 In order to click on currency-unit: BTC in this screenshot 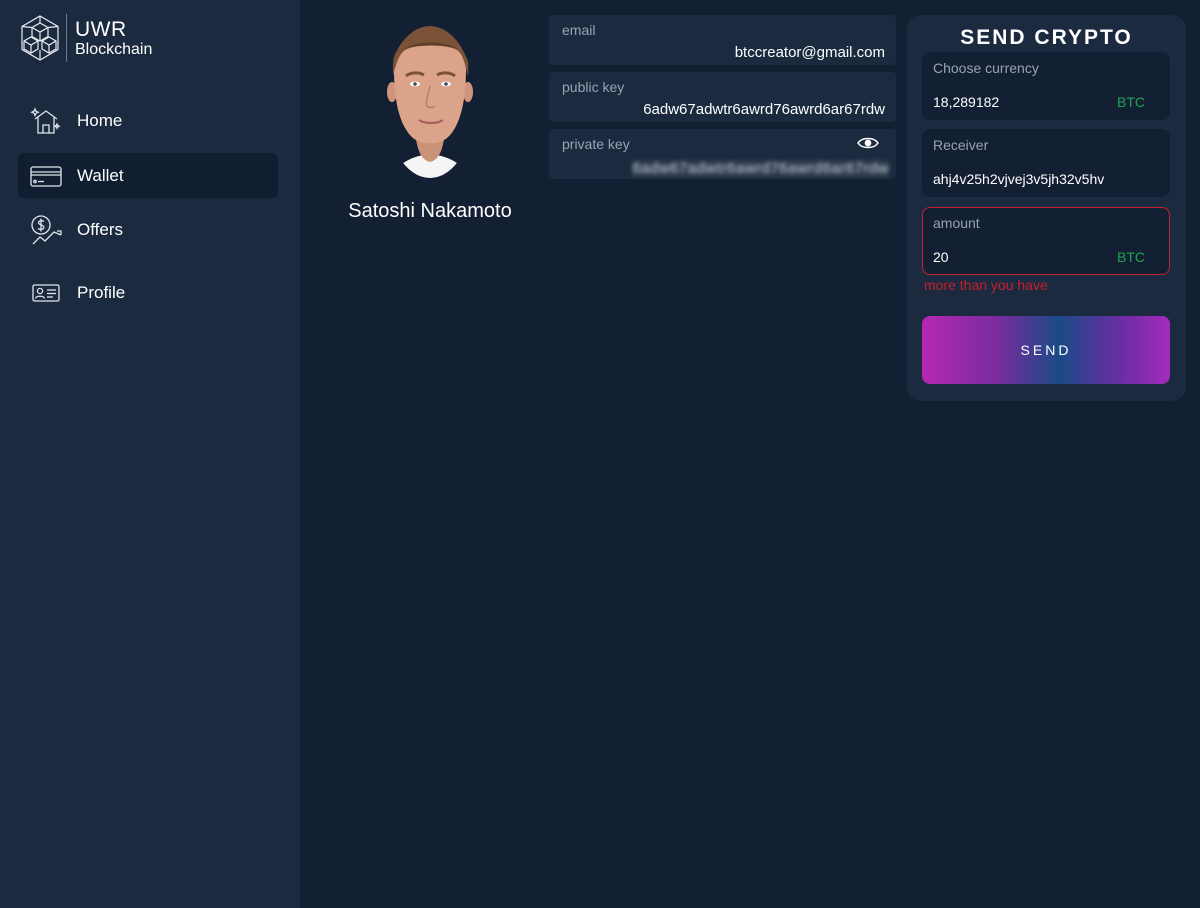, I will do `click(1131, 102)`.